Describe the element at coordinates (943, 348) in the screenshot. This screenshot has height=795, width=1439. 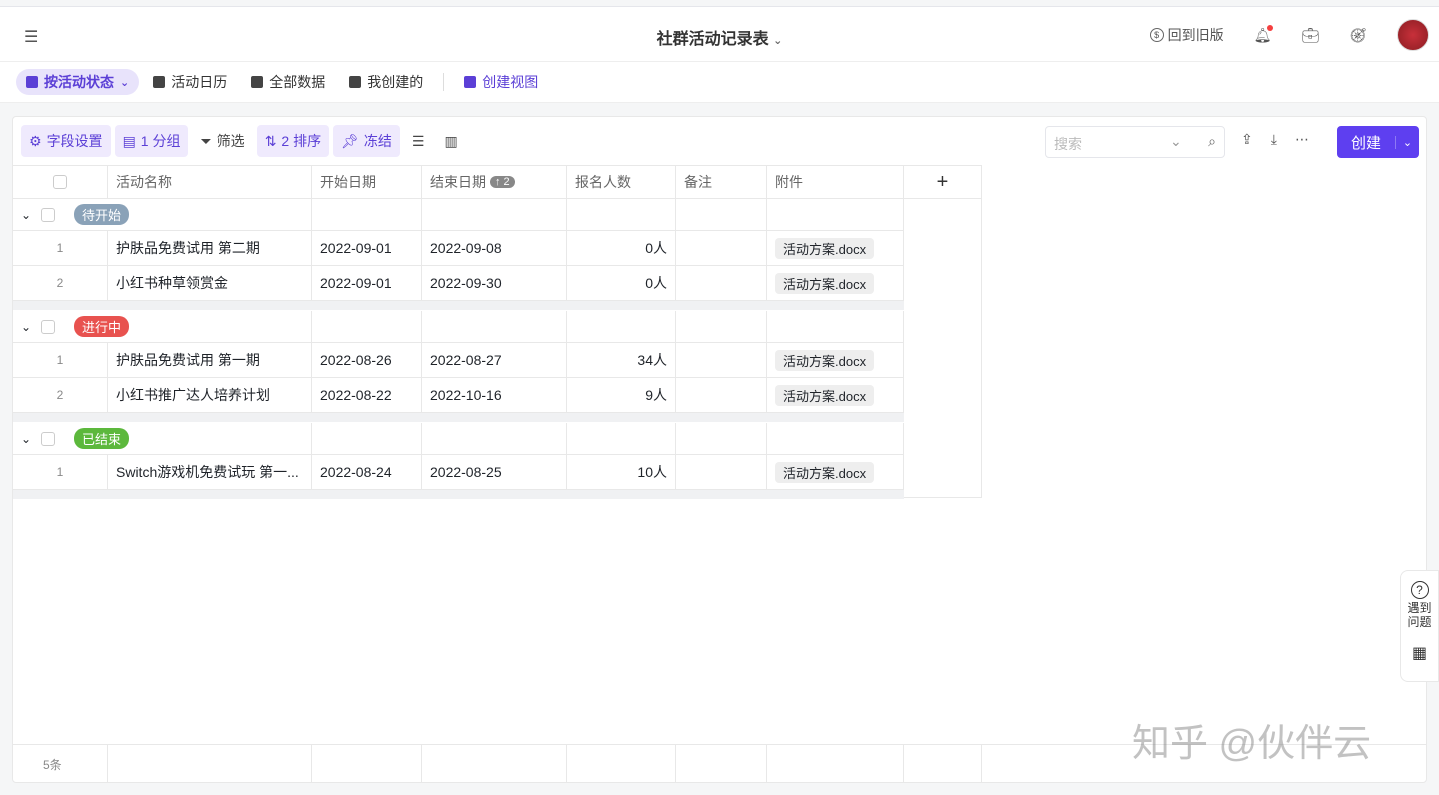
I see `add-column-area` at that location.